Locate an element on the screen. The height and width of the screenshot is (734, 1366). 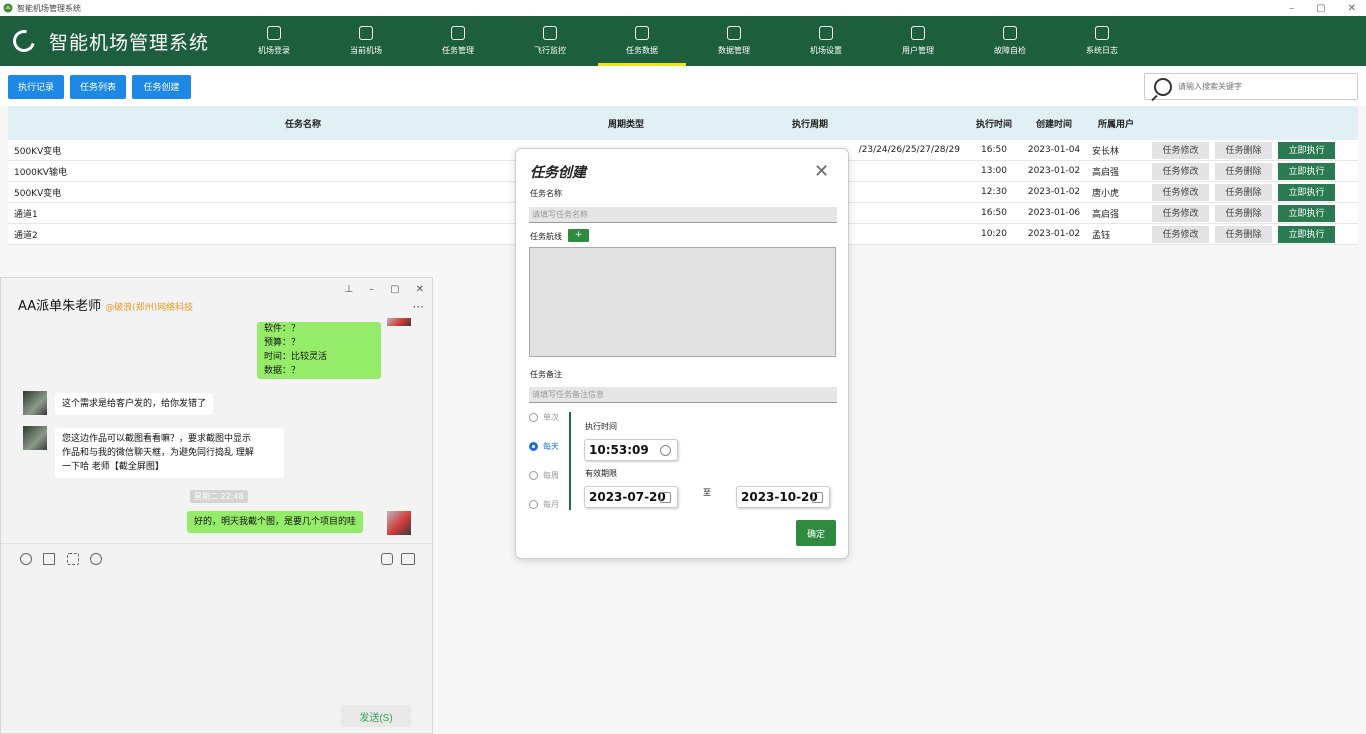
phone-icon is located at coordinates (387, 559).